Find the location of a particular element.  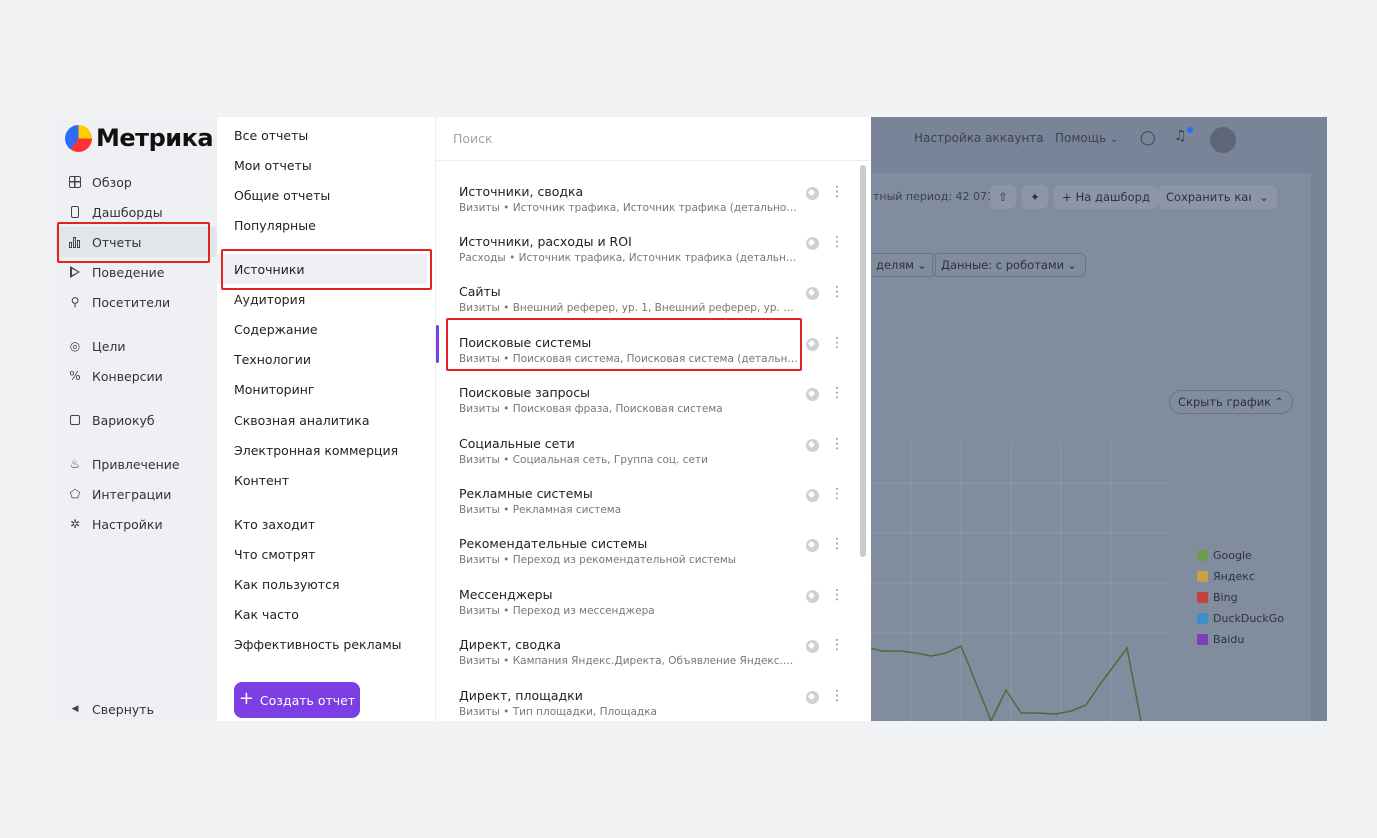

sidebar-item-label: Посетители is located at coordinates (131, 302).